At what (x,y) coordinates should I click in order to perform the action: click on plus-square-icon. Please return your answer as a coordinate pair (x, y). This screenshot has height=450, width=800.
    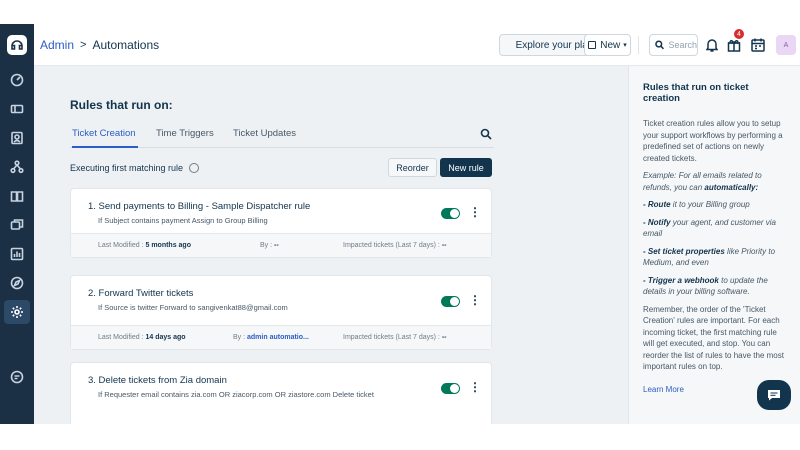
    Looking at the image, I should click on (592, 45).